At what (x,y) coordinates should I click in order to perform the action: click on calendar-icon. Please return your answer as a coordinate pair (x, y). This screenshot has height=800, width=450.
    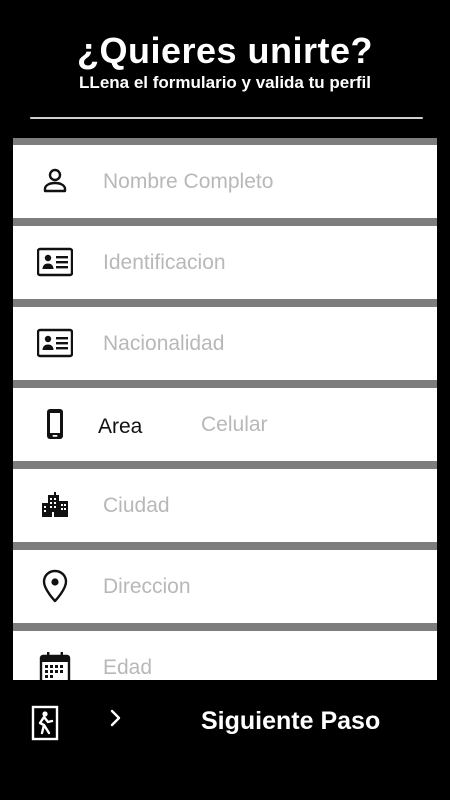
    Looking at the image, I should click on (55, 666).